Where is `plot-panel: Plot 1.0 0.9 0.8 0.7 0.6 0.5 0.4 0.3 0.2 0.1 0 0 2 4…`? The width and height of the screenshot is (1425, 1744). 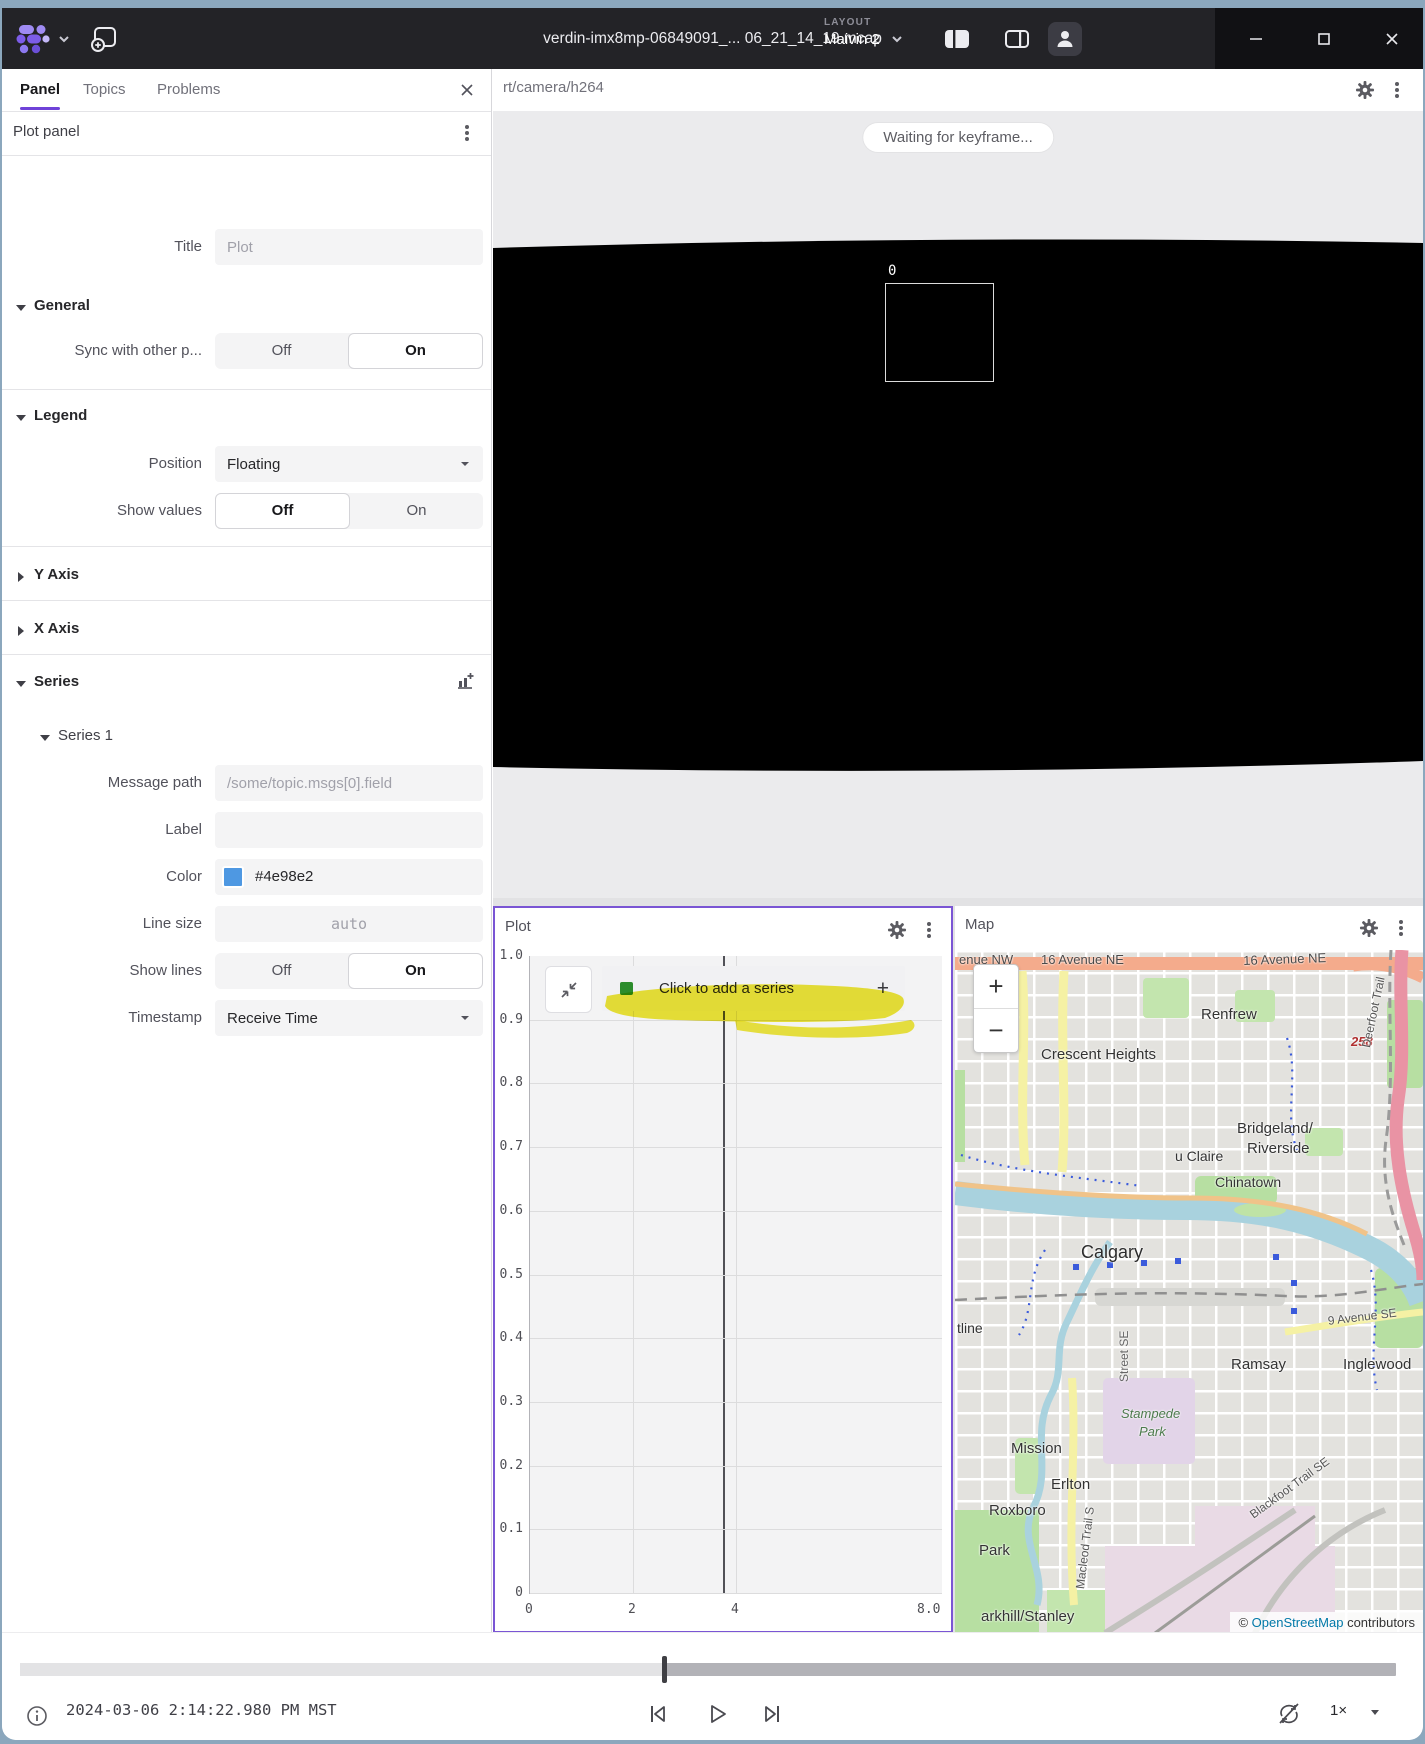
plot-panel: Plot 1.0 0.9 0.8 0.7 0.6 0.5 0.4 0.3 0.2 0.1 0 0 2 4… is located at coordinates (723, 1269).